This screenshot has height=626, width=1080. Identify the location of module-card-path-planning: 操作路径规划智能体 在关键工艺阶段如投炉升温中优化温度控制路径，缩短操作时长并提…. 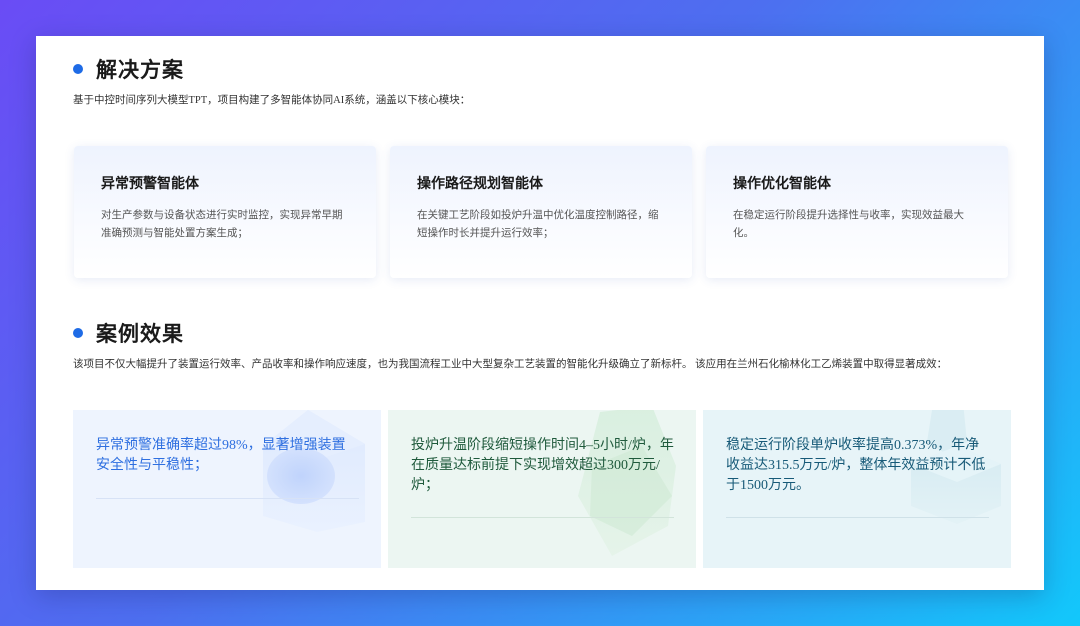
(541, 212).